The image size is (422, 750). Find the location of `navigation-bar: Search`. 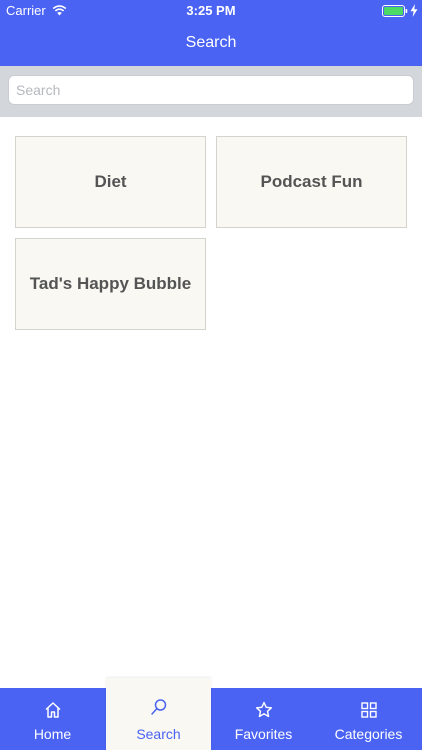

navigation-bar: Search is located at coordinates (211, 44).